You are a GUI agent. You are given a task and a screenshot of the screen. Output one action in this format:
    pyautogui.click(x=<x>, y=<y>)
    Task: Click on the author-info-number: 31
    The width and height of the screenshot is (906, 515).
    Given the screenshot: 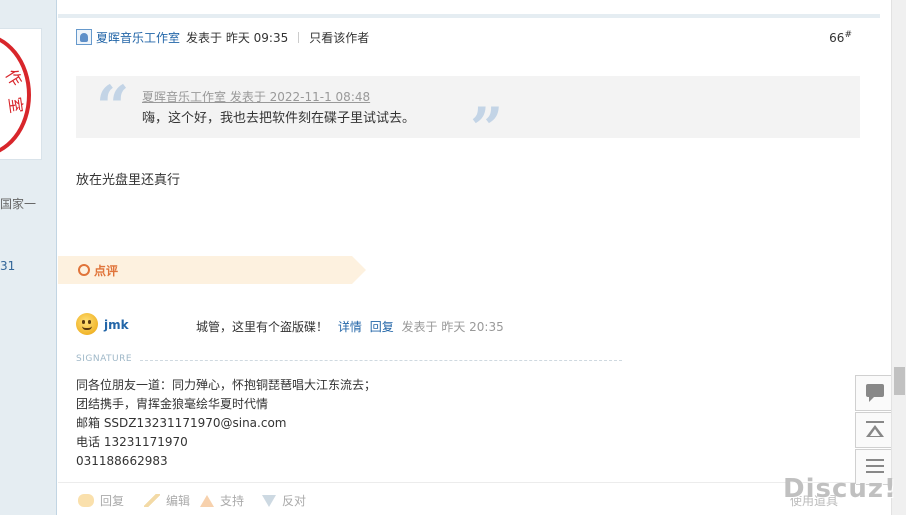 What is the action you would take?
    pyautogui.click(x=7, y=266)
    